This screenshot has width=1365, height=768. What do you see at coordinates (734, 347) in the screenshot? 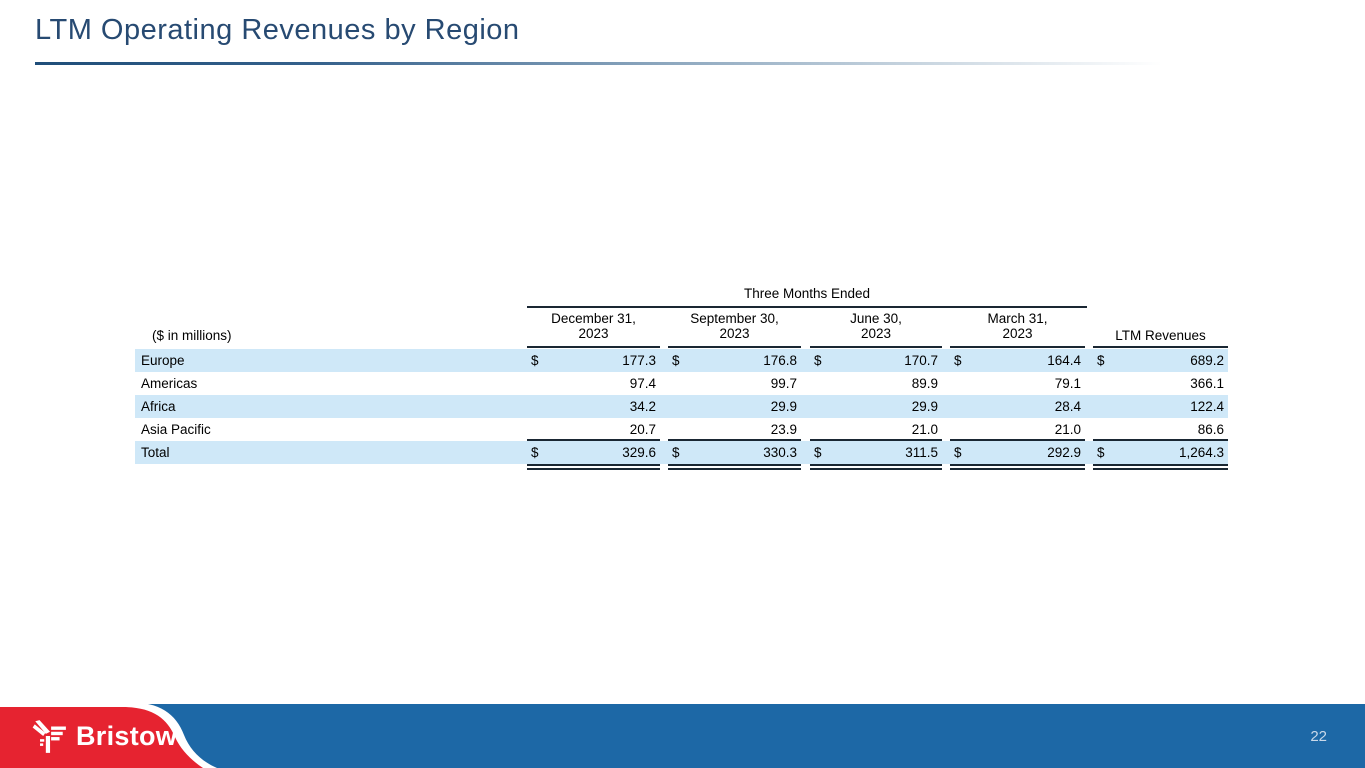
I see `header-rule-sep` at bounding box center [734, 347].